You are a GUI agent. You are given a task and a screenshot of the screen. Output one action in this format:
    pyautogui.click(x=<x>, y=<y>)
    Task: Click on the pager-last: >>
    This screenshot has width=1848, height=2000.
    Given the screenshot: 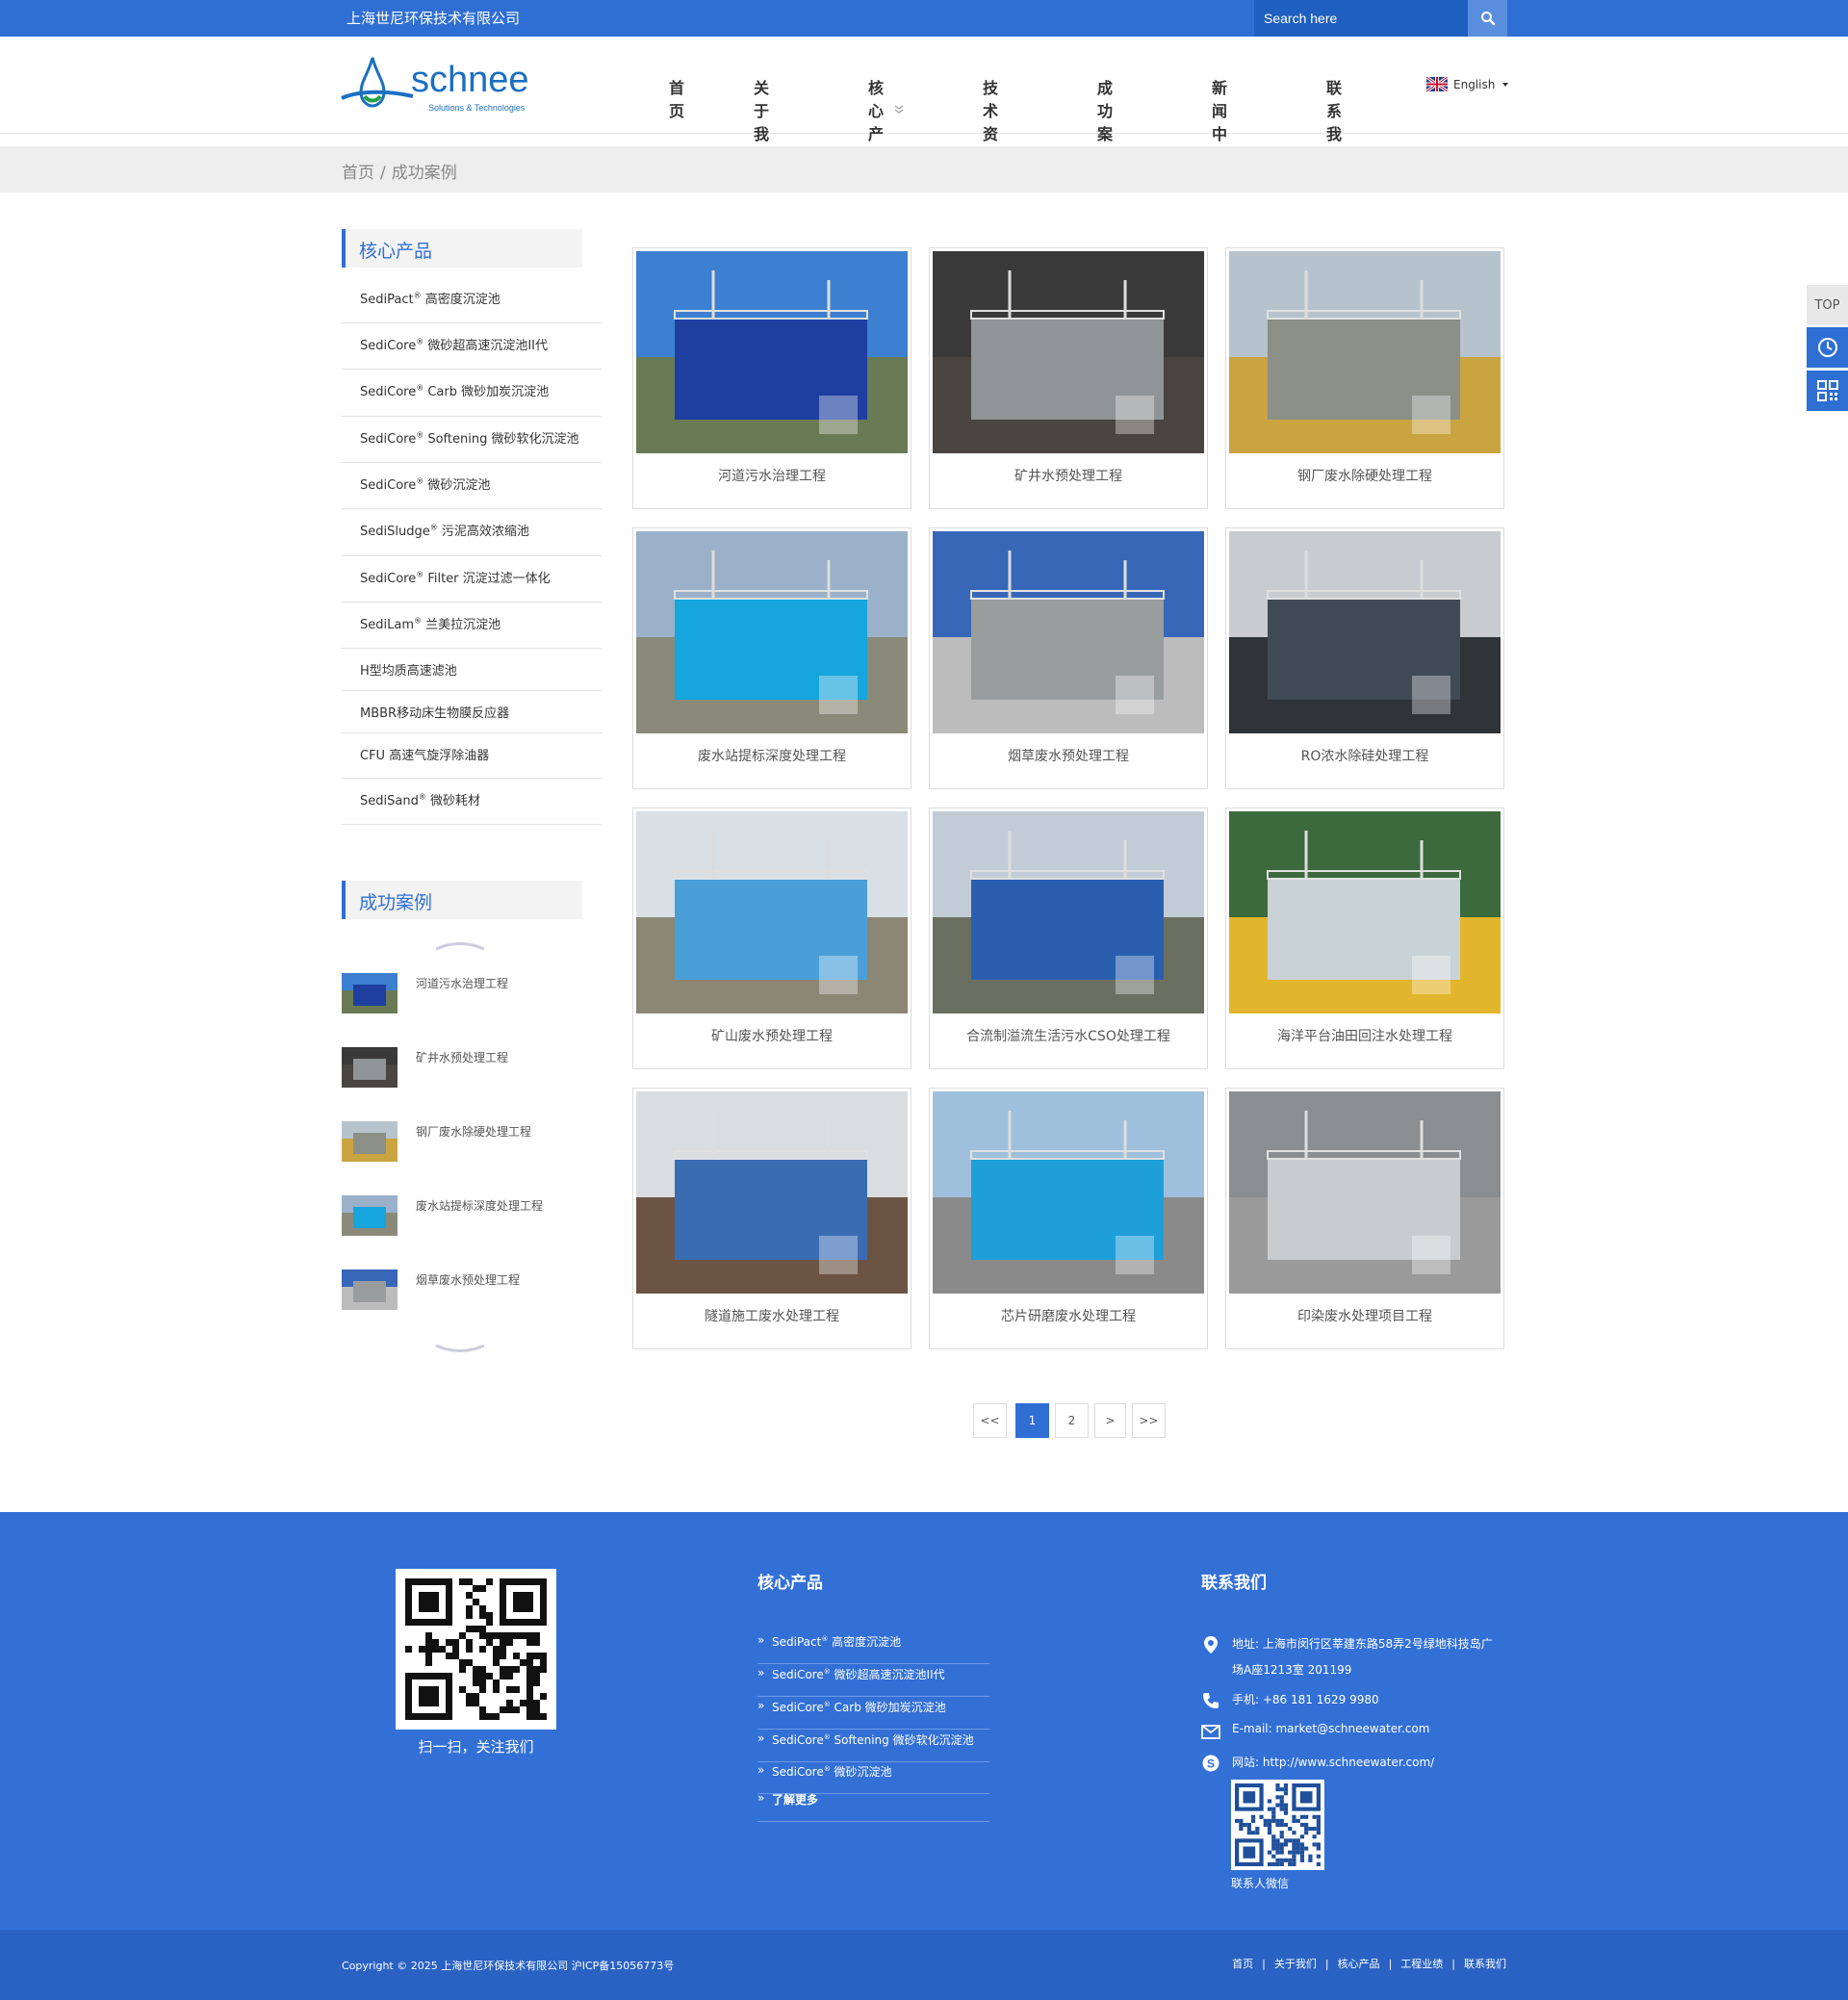 What is the action you would take?
    pyautogui.click(x=1149, y=1420)
    